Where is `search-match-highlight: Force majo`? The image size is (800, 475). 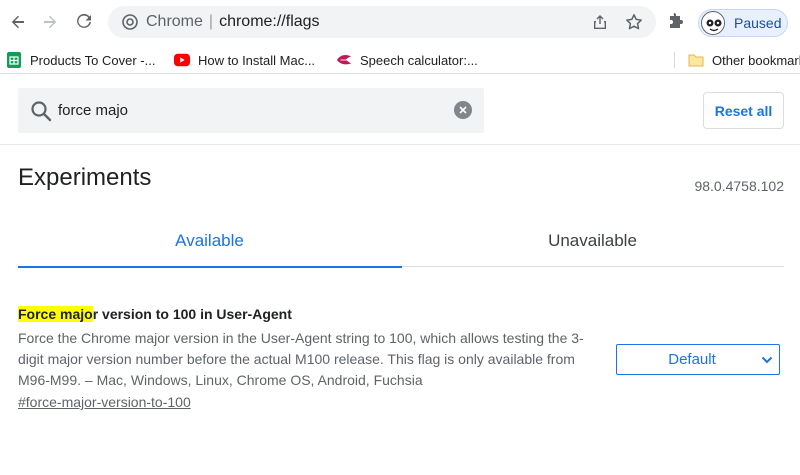 search-match-highlight: Force majo is located at coordinates (55, 314).